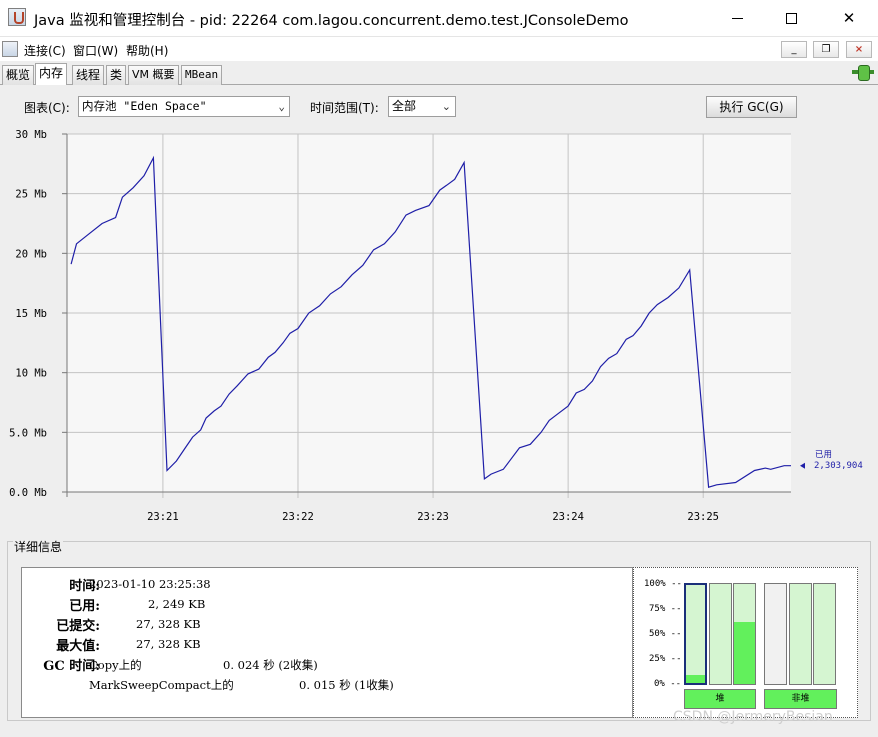 Image resolution: width=878 pixels, height=737 pixels. Describe the element at coordinates (177, 604) in the screenshot. I see `used-value: 2, 249 KB` at that location.